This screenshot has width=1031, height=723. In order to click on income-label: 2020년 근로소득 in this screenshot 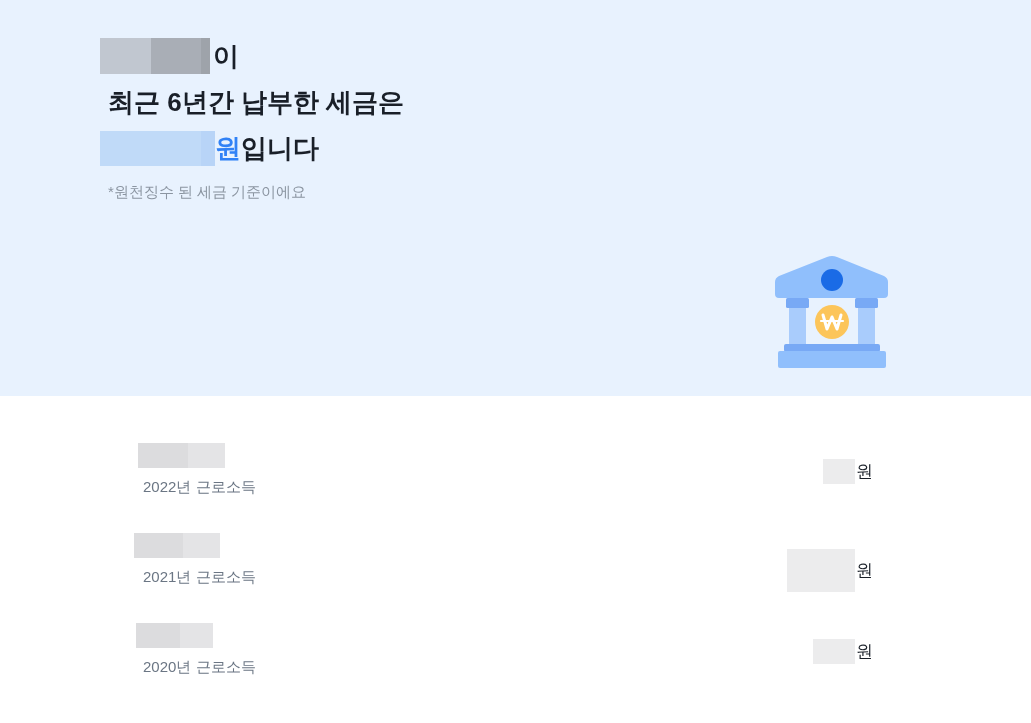, I will do `click(199, 667)`.